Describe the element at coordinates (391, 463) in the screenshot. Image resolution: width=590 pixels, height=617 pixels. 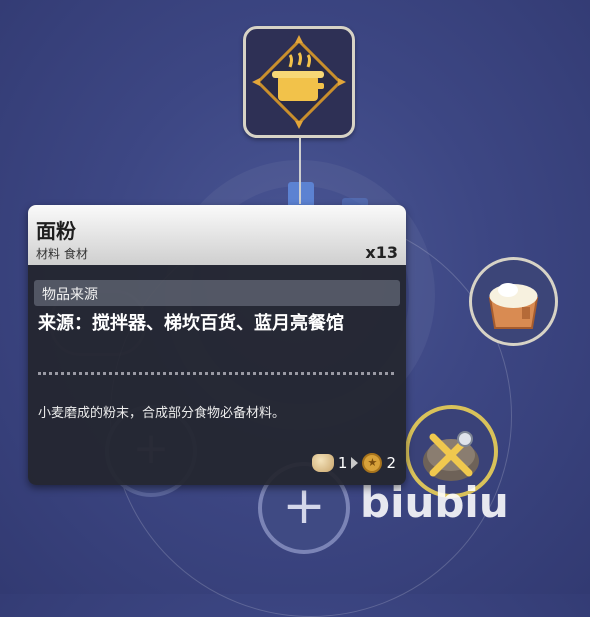
I see `recipe-output-count: 2` at that location.